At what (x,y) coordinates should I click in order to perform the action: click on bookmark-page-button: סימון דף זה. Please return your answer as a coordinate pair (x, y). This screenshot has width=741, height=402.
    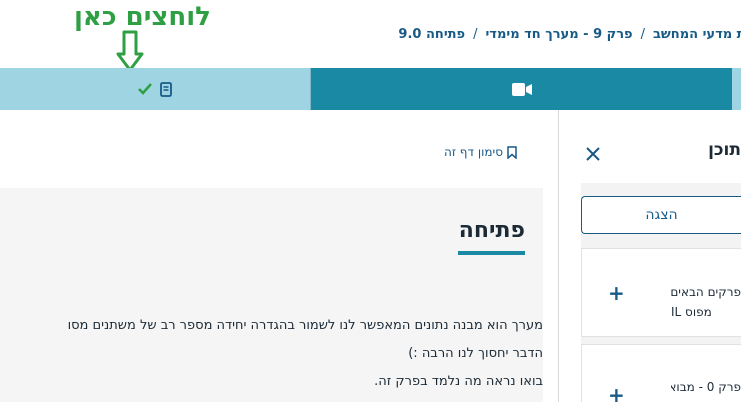
    Looking at the image, I should click on (480, 152).